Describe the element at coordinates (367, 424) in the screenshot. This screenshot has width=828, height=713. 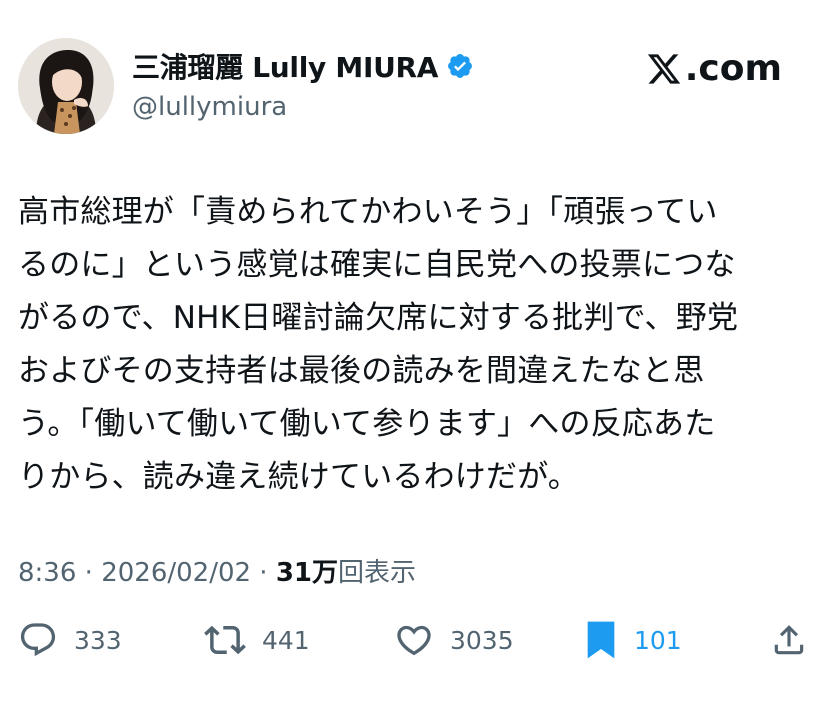
I see `tweet-line: う。「働いて働いて働いて参ります」への反応あた` at that location.